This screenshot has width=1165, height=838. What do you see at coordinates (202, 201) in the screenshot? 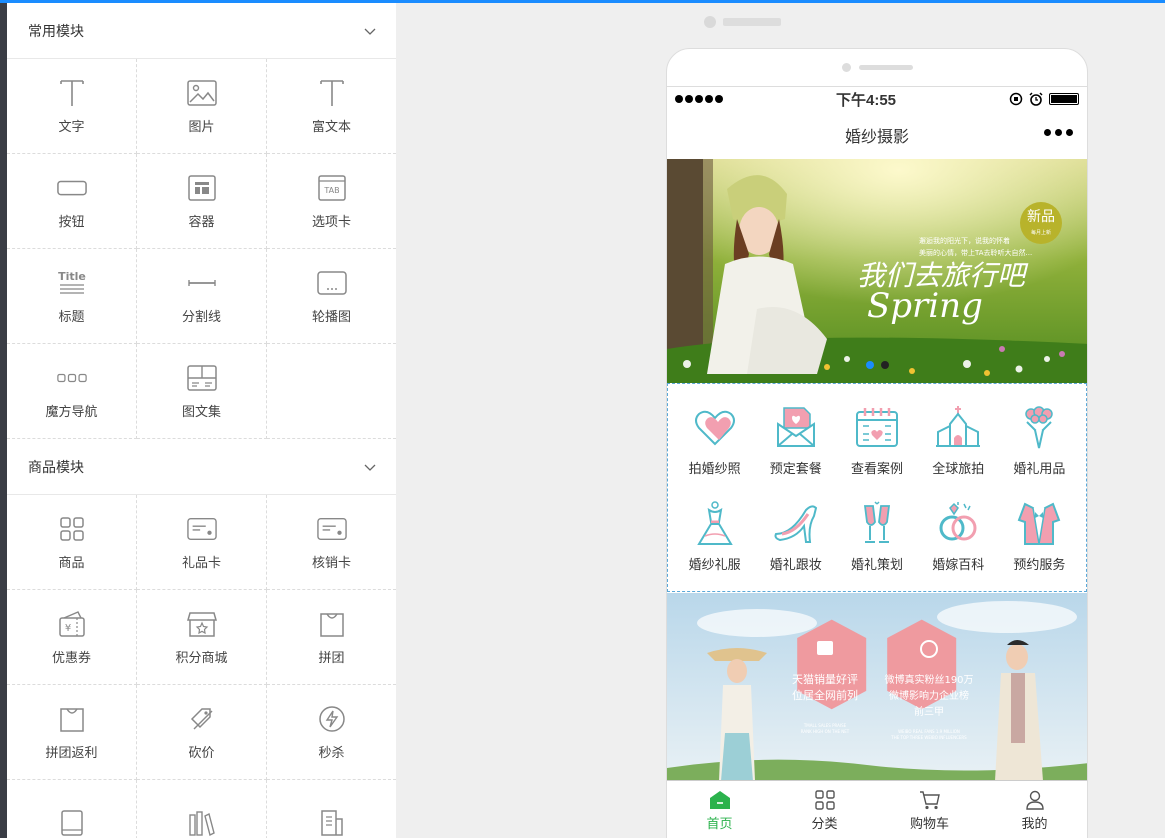
I see `module-container: 容器` at bounding box center [202, 201].